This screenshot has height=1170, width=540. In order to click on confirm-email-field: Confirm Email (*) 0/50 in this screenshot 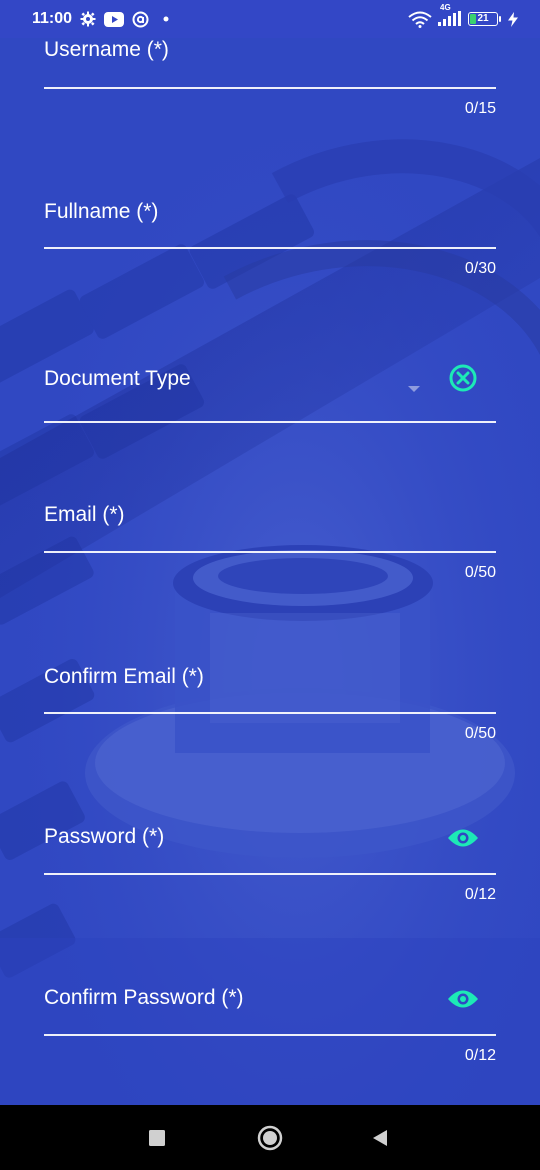, I will do `click(270, 705)`.